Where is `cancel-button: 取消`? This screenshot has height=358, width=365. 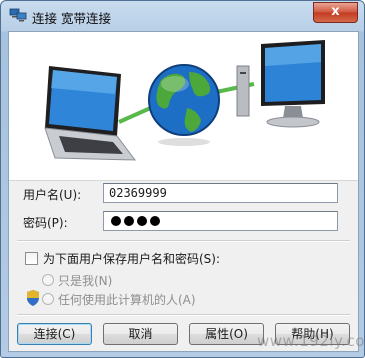
cancel-button: 取消 is located at coordinates (140, 334).